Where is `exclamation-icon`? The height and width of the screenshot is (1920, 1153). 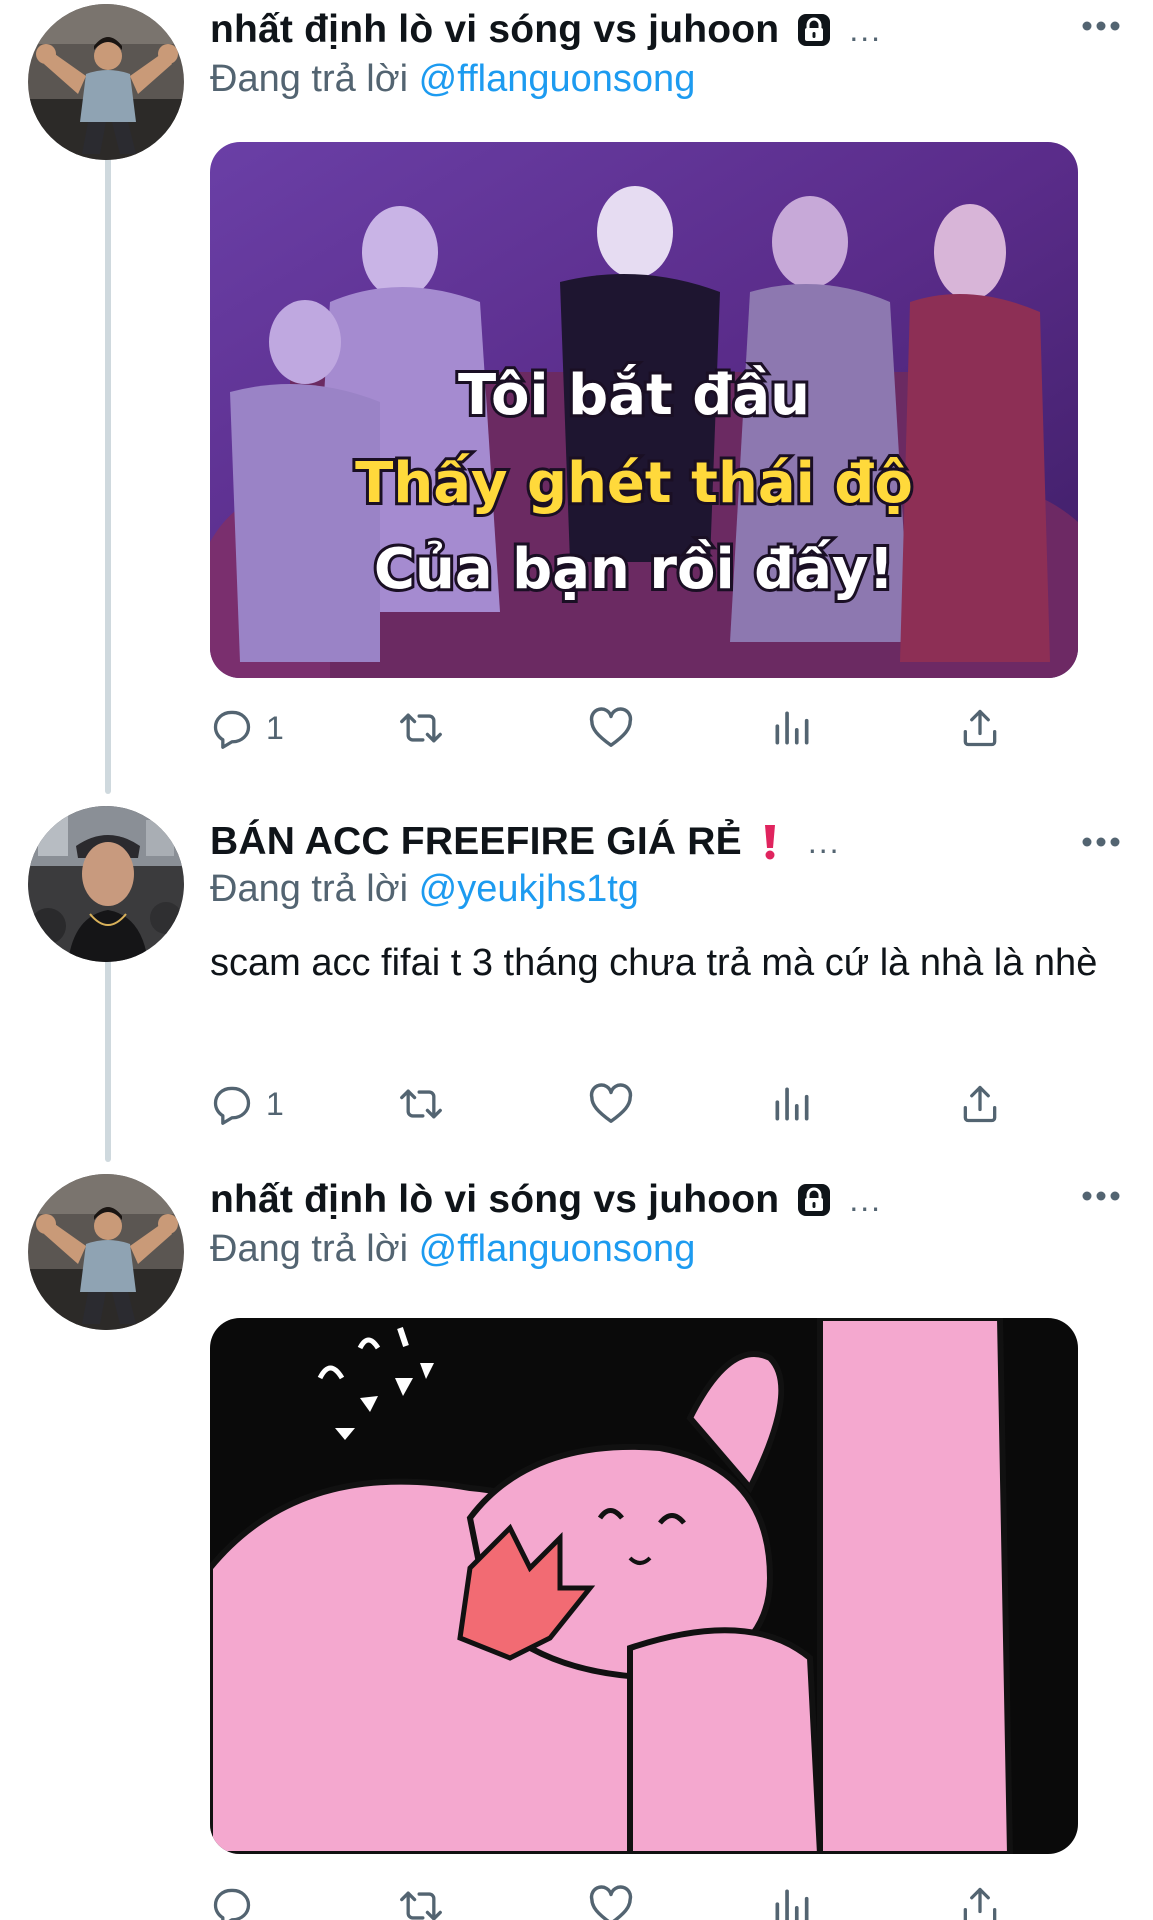 exclamation-icon is located at coordinates (770, 842).